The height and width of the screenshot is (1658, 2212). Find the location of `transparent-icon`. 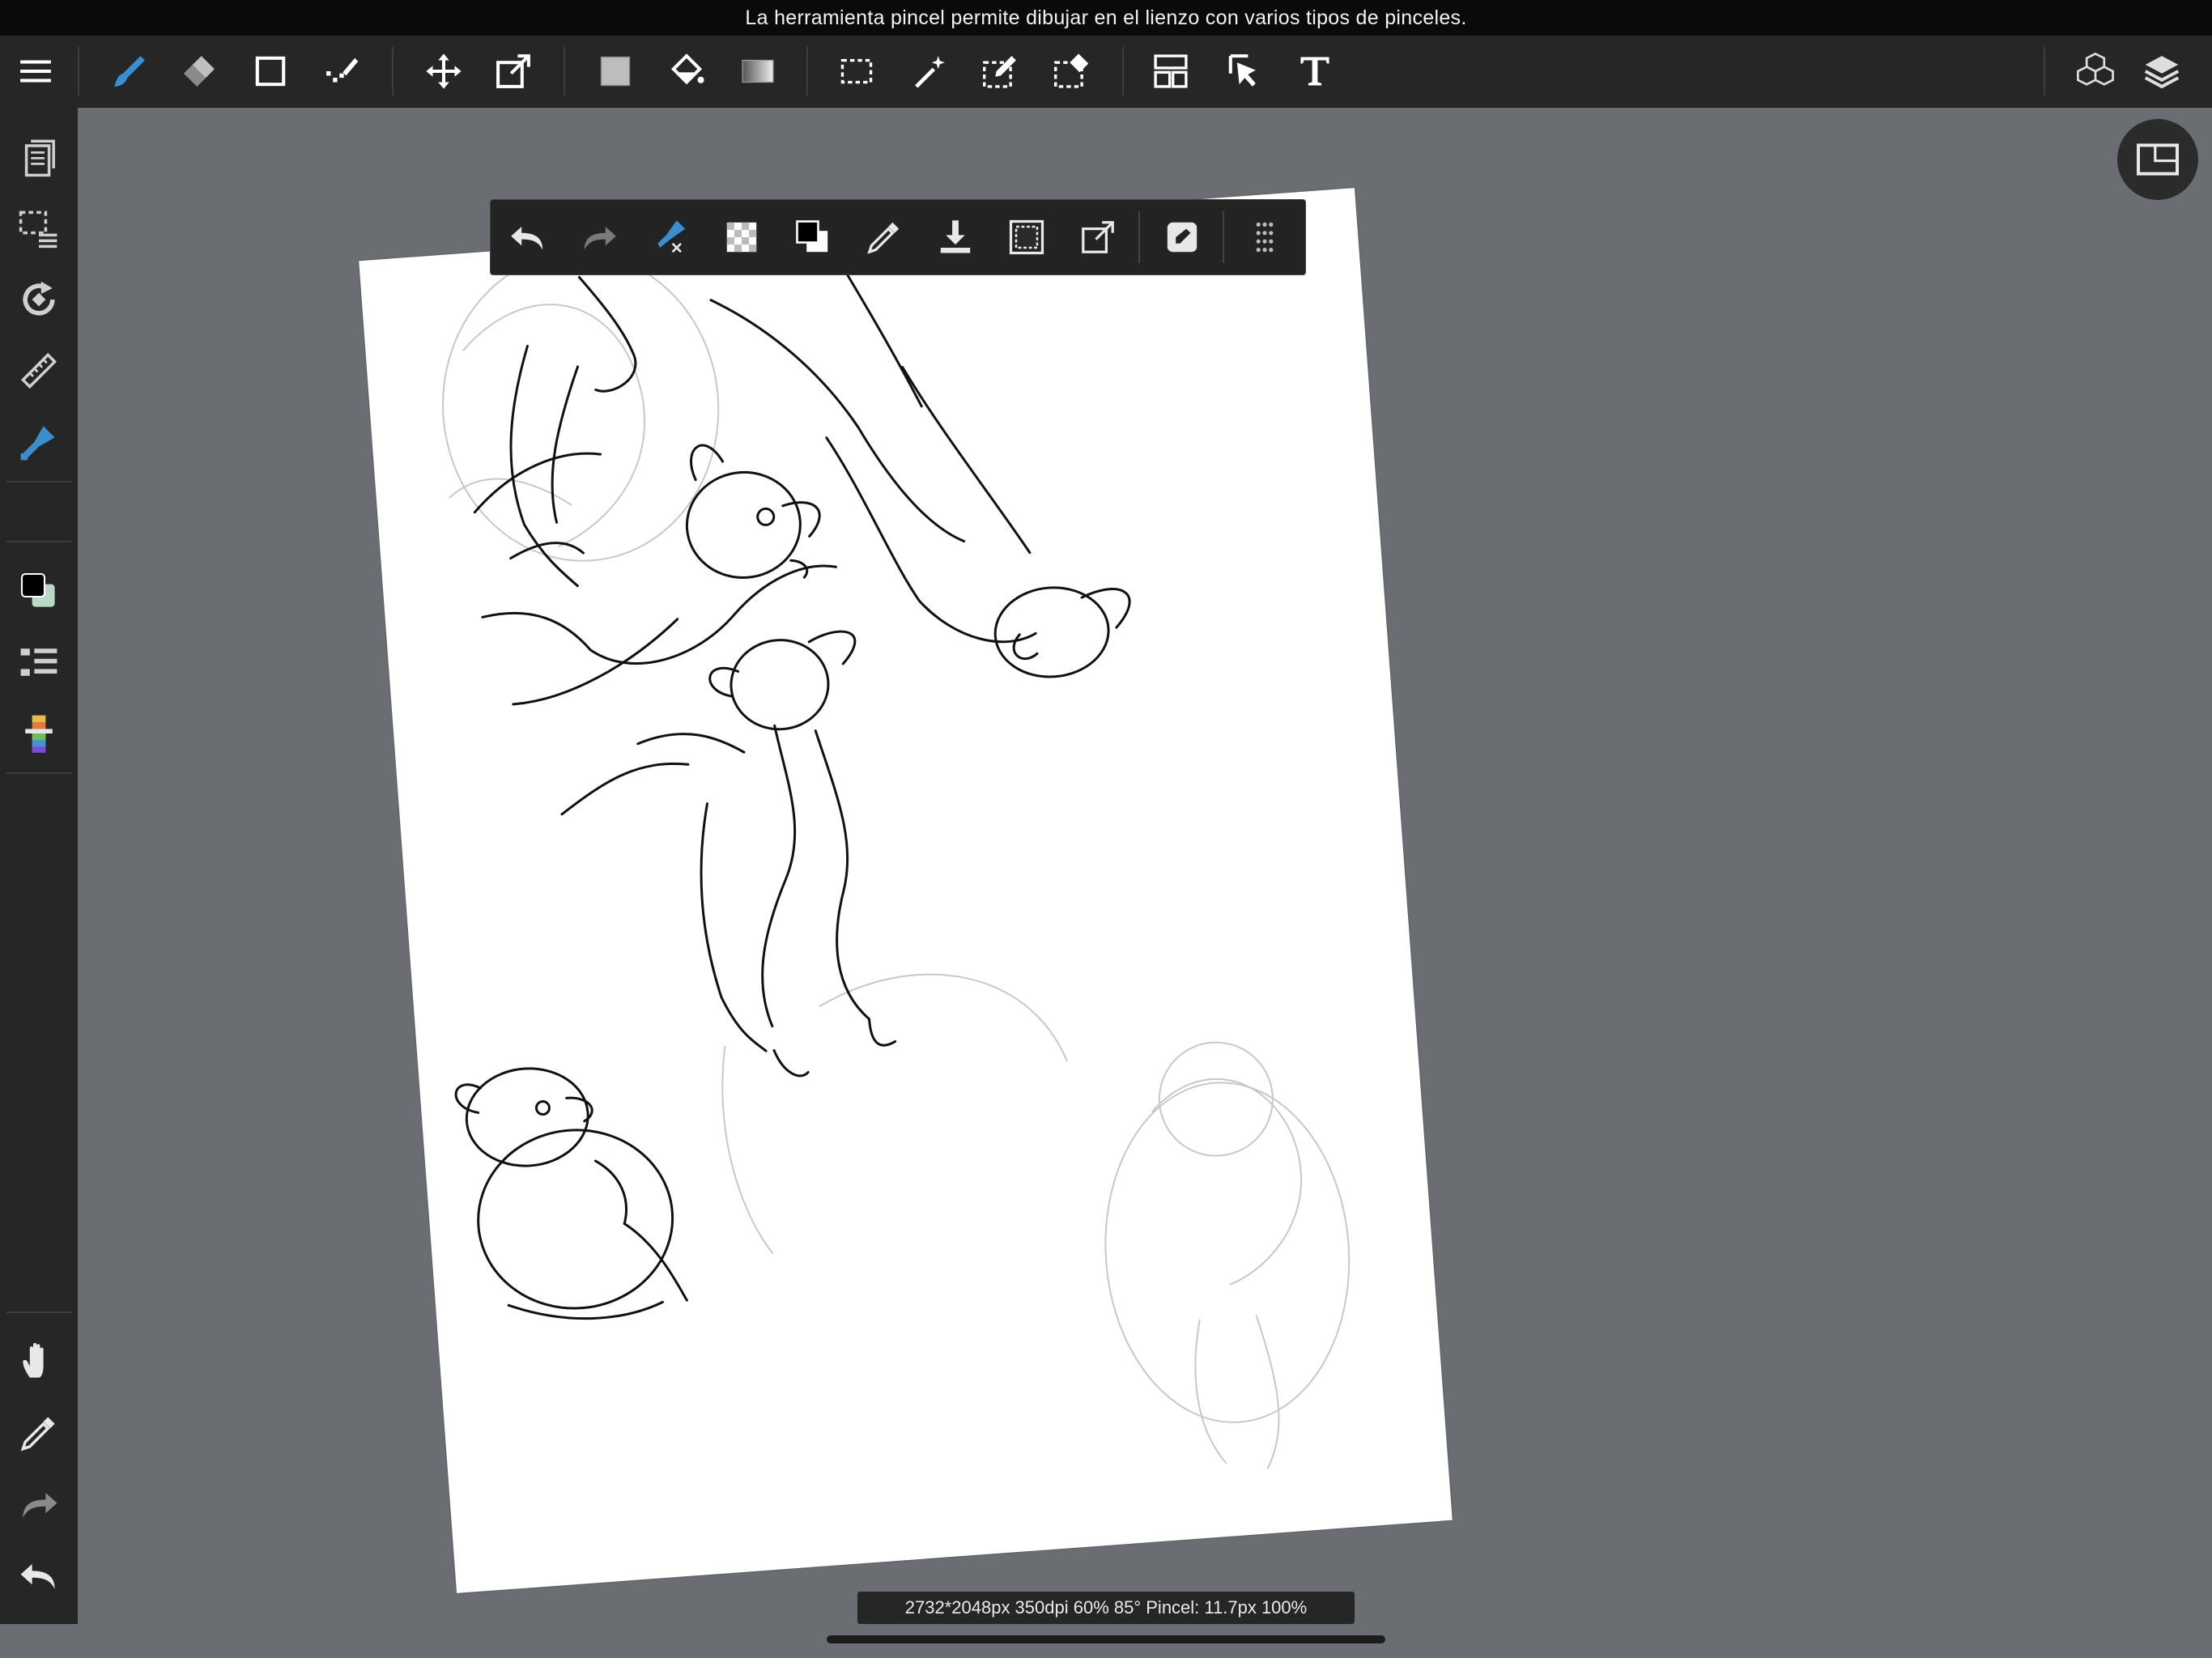

transparent-icon is located at coordinates (741, 237).